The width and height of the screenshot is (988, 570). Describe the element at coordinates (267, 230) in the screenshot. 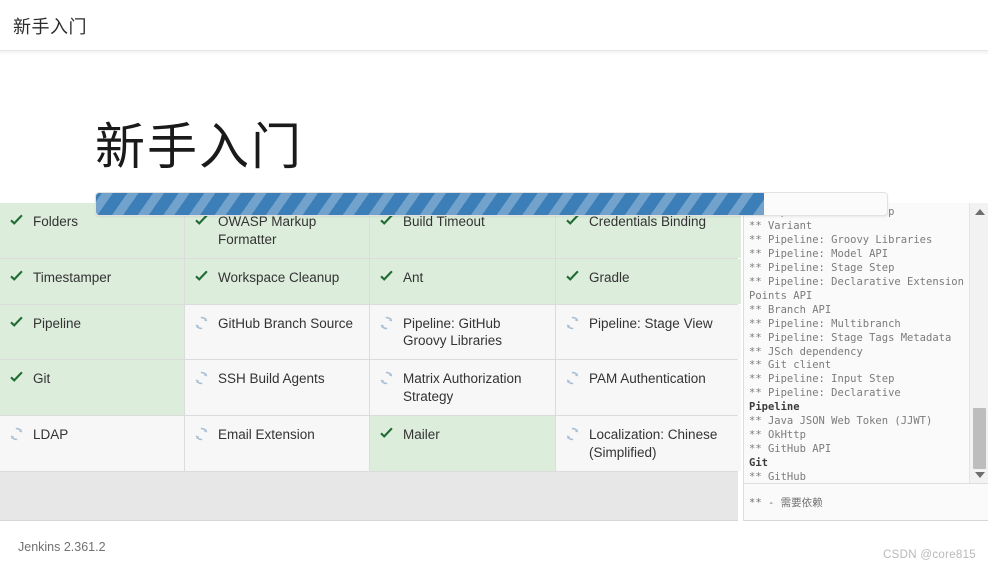

I see `plugin-name-label: OWASP Markup Formatter` at that location.